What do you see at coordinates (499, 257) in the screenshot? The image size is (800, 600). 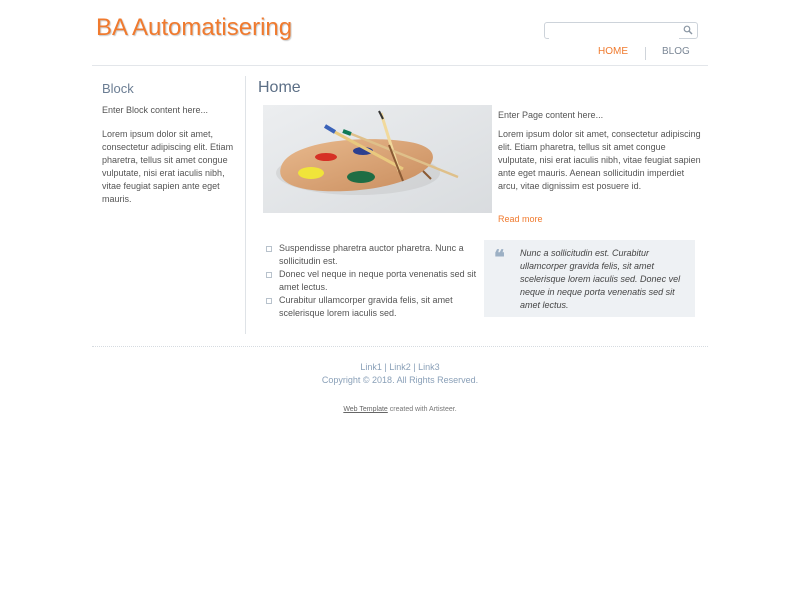 I see `quote-icon: ❝` at bounding box center [499, 257].